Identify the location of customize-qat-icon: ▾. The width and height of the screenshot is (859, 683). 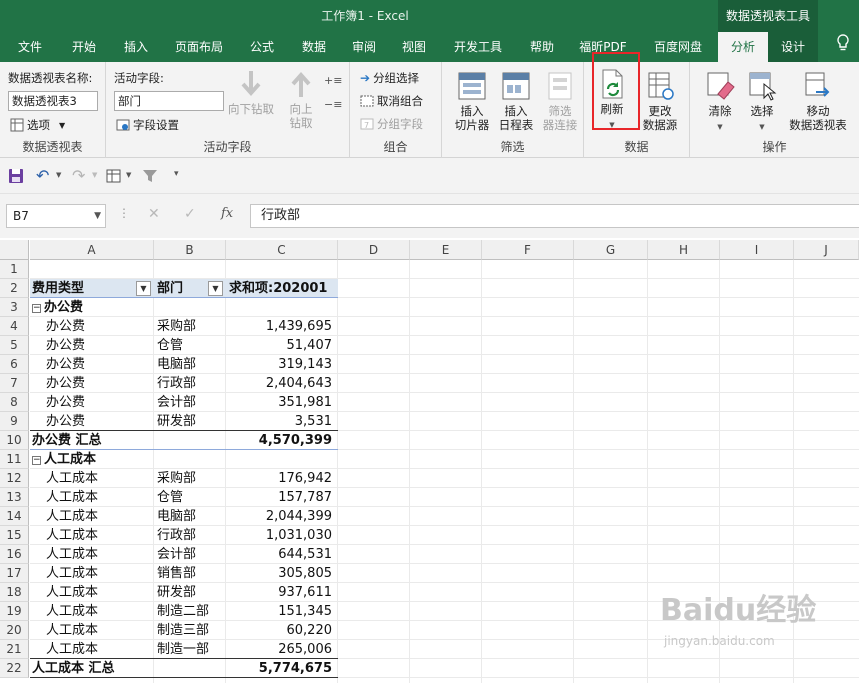
(176, 174).